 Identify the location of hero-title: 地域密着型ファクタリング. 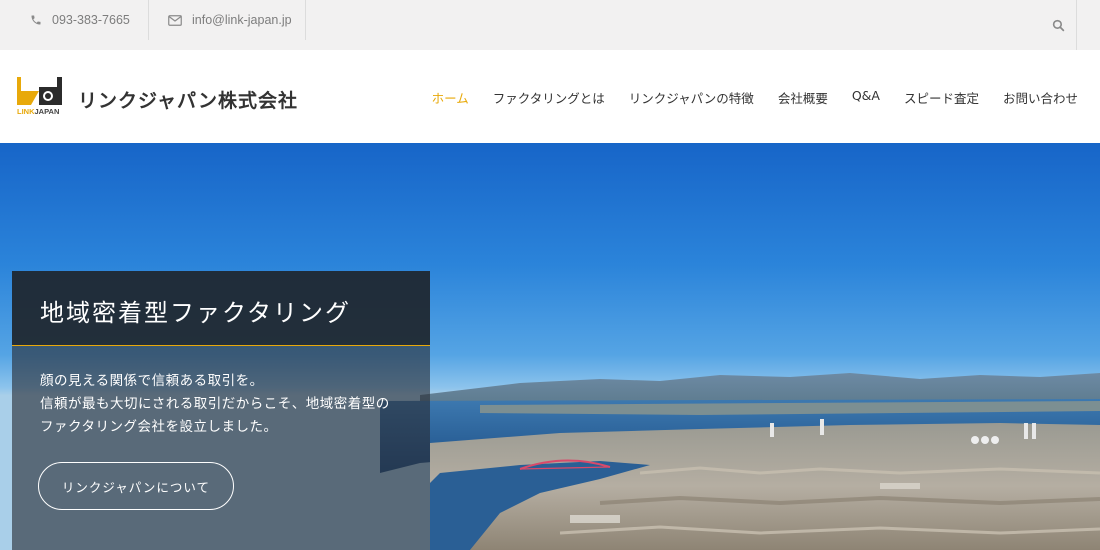
(196, 313).